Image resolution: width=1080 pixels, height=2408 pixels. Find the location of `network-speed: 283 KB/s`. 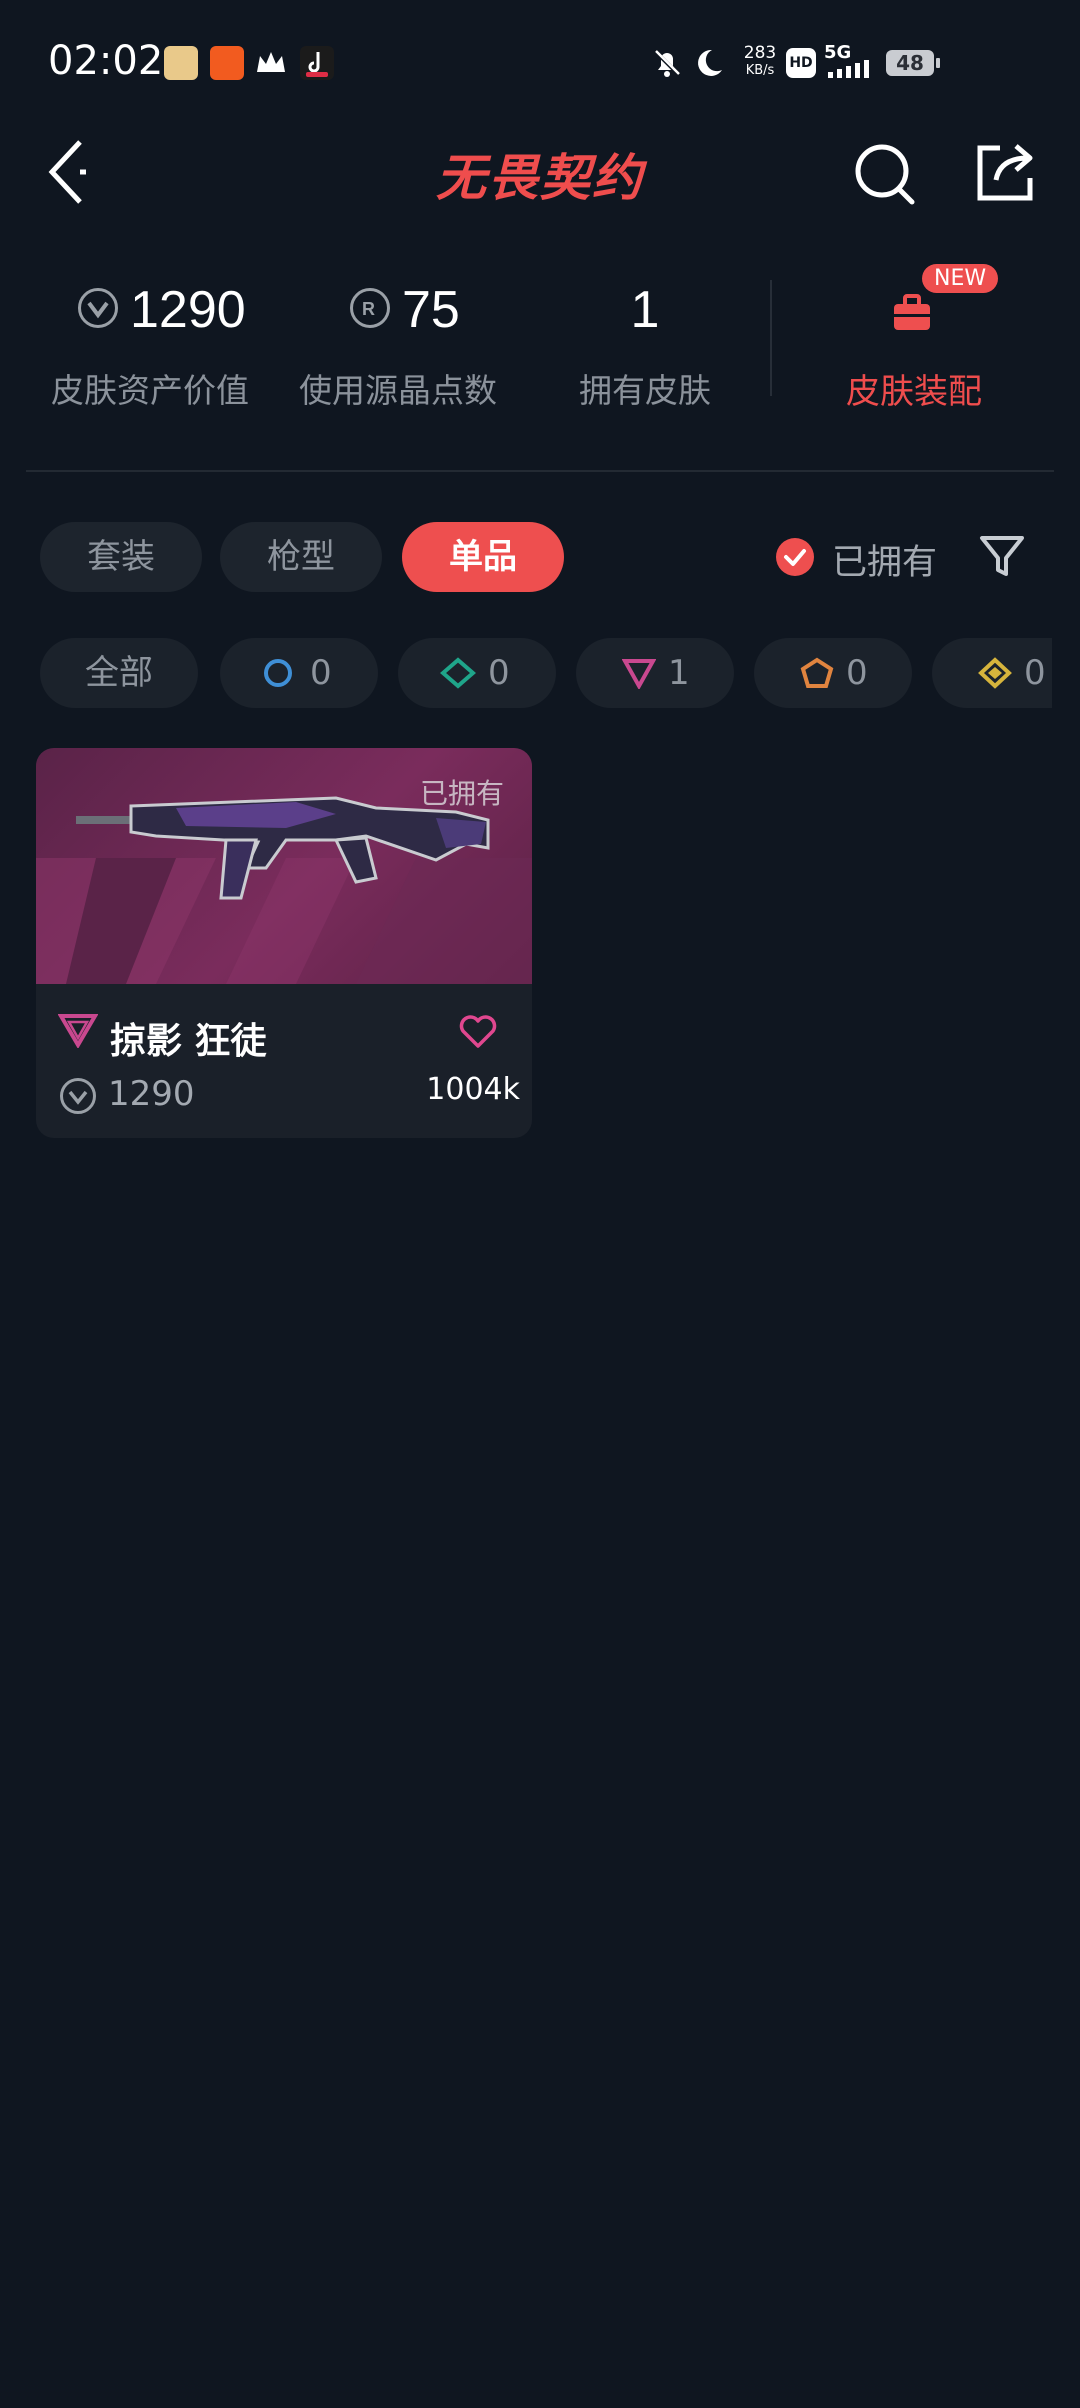

network-speed: 283 KB/s is located at coordinates (760, 62).